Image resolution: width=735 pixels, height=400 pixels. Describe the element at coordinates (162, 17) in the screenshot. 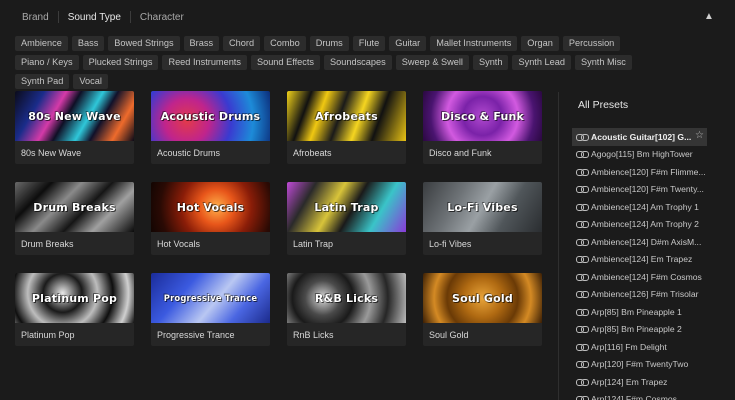

I see `tab-character: Character` at that location.